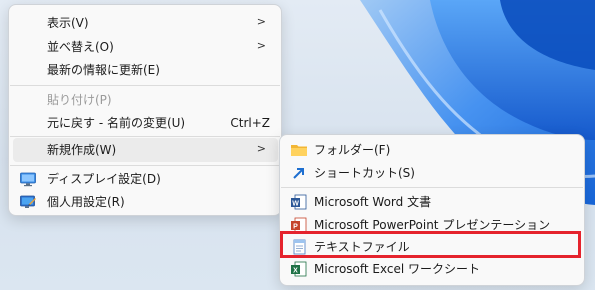 Image resolution: width=595 pixels, height=290 pixels. Describe the element at coordinates (28, 179) in the screenshot. I see `display-icon` at that location.